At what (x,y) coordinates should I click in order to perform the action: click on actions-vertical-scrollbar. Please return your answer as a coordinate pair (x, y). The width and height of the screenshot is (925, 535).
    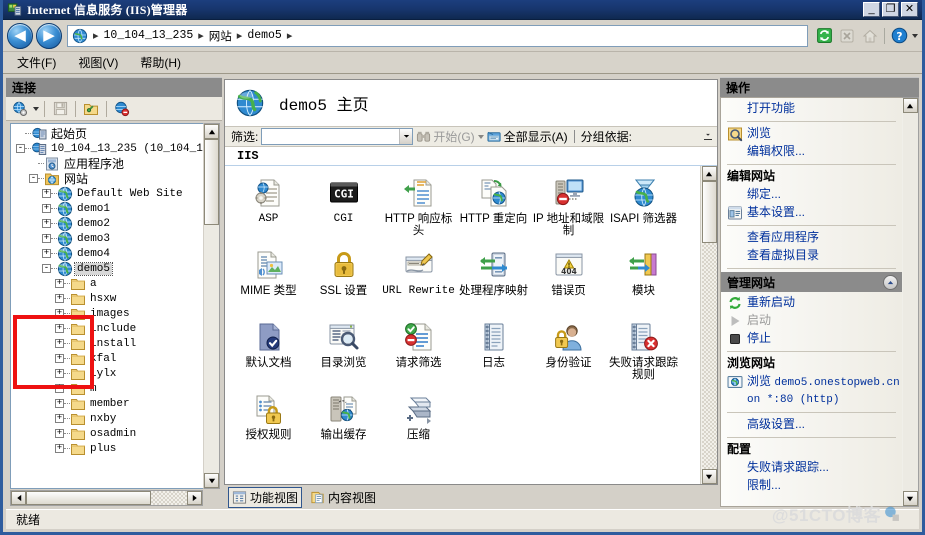
    Looking at the image, I should click on (910, 302).